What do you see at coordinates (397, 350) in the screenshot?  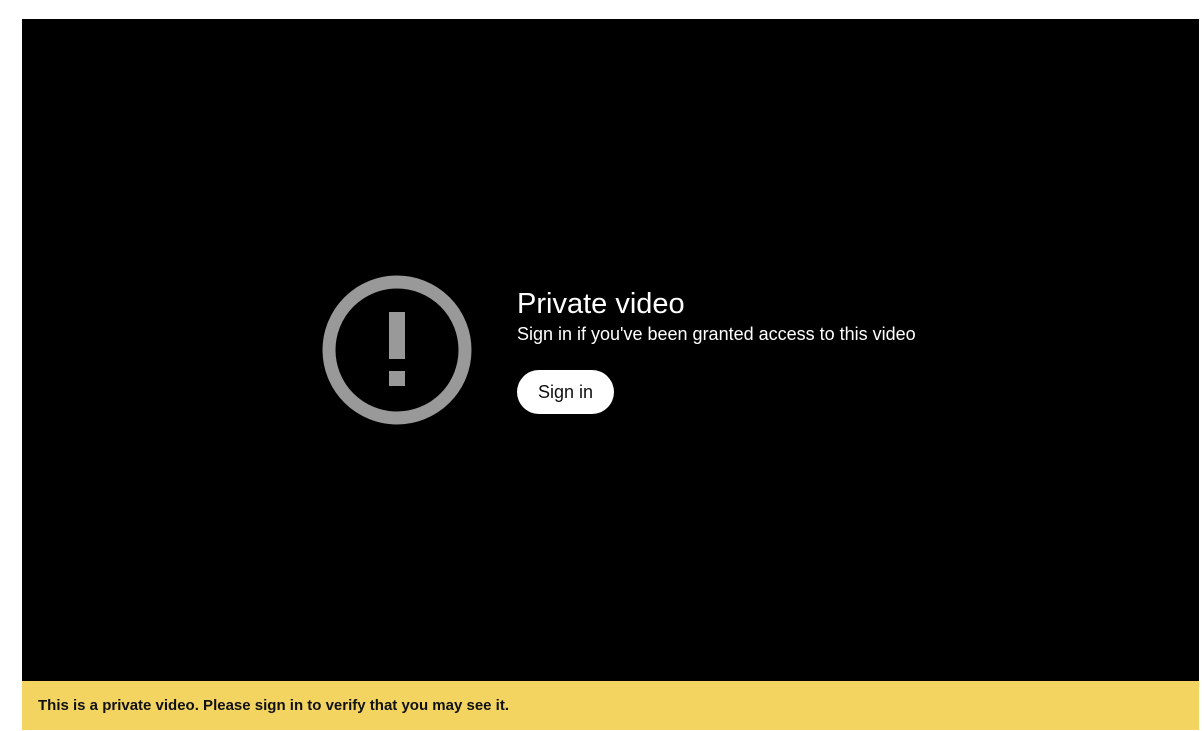 I see `alert-circle-icon` at bounding box center [397, 350].